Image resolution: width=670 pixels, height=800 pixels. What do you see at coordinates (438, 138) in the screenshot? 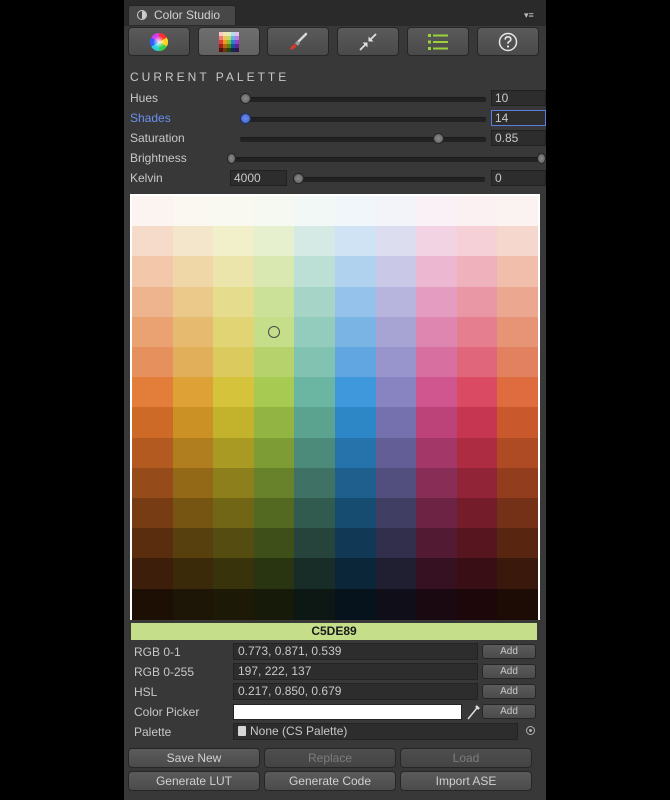
I see `saturation-slider-thumb` at bounding box center [438, 138].